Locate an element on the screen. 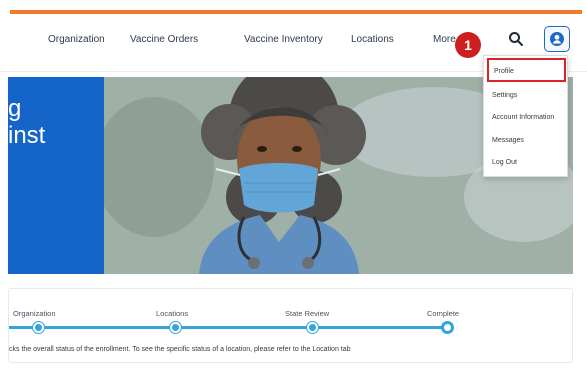  progress-step-locations: Locations is located at coordinates (172, 313).